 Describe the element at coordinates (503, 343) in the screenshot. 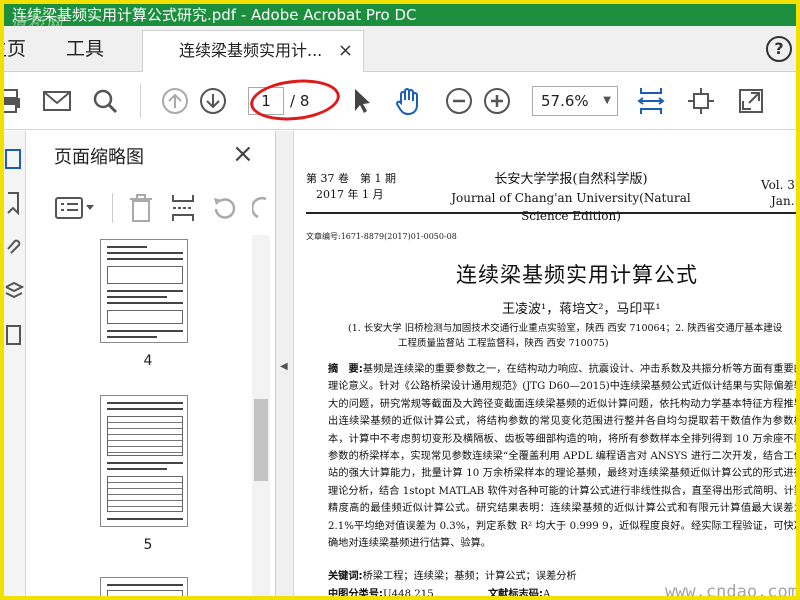

I see `affiliation-line: 工程质量监督站 工程监督科，陕西 西安 710075)` at that location.